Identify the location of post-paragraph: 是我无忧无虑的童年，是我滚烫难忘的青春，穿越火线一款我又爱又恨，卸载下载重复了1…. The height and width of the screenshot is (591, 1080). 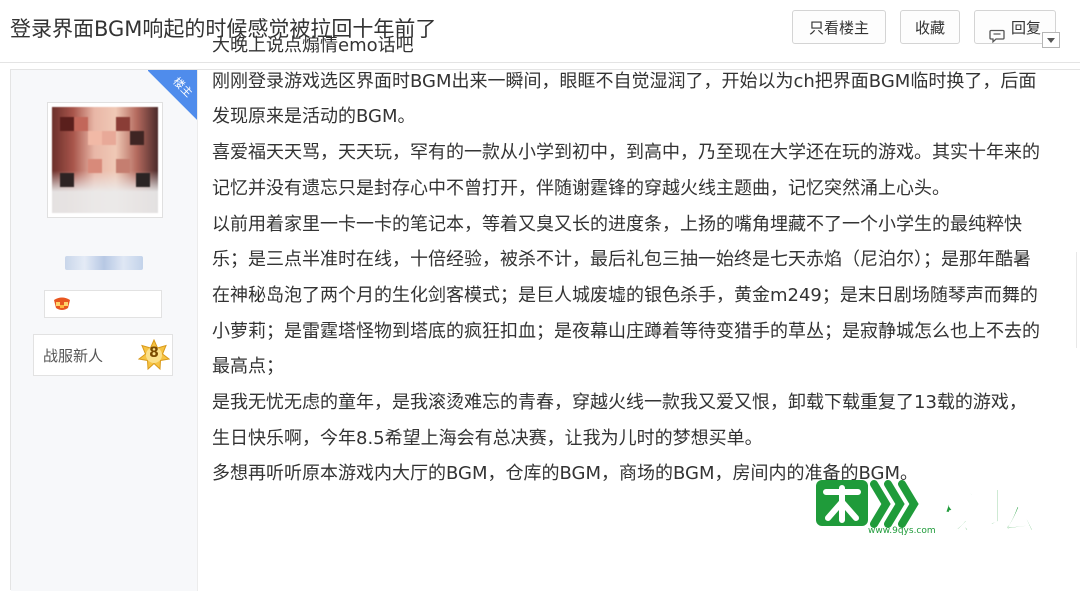
(619, 420).